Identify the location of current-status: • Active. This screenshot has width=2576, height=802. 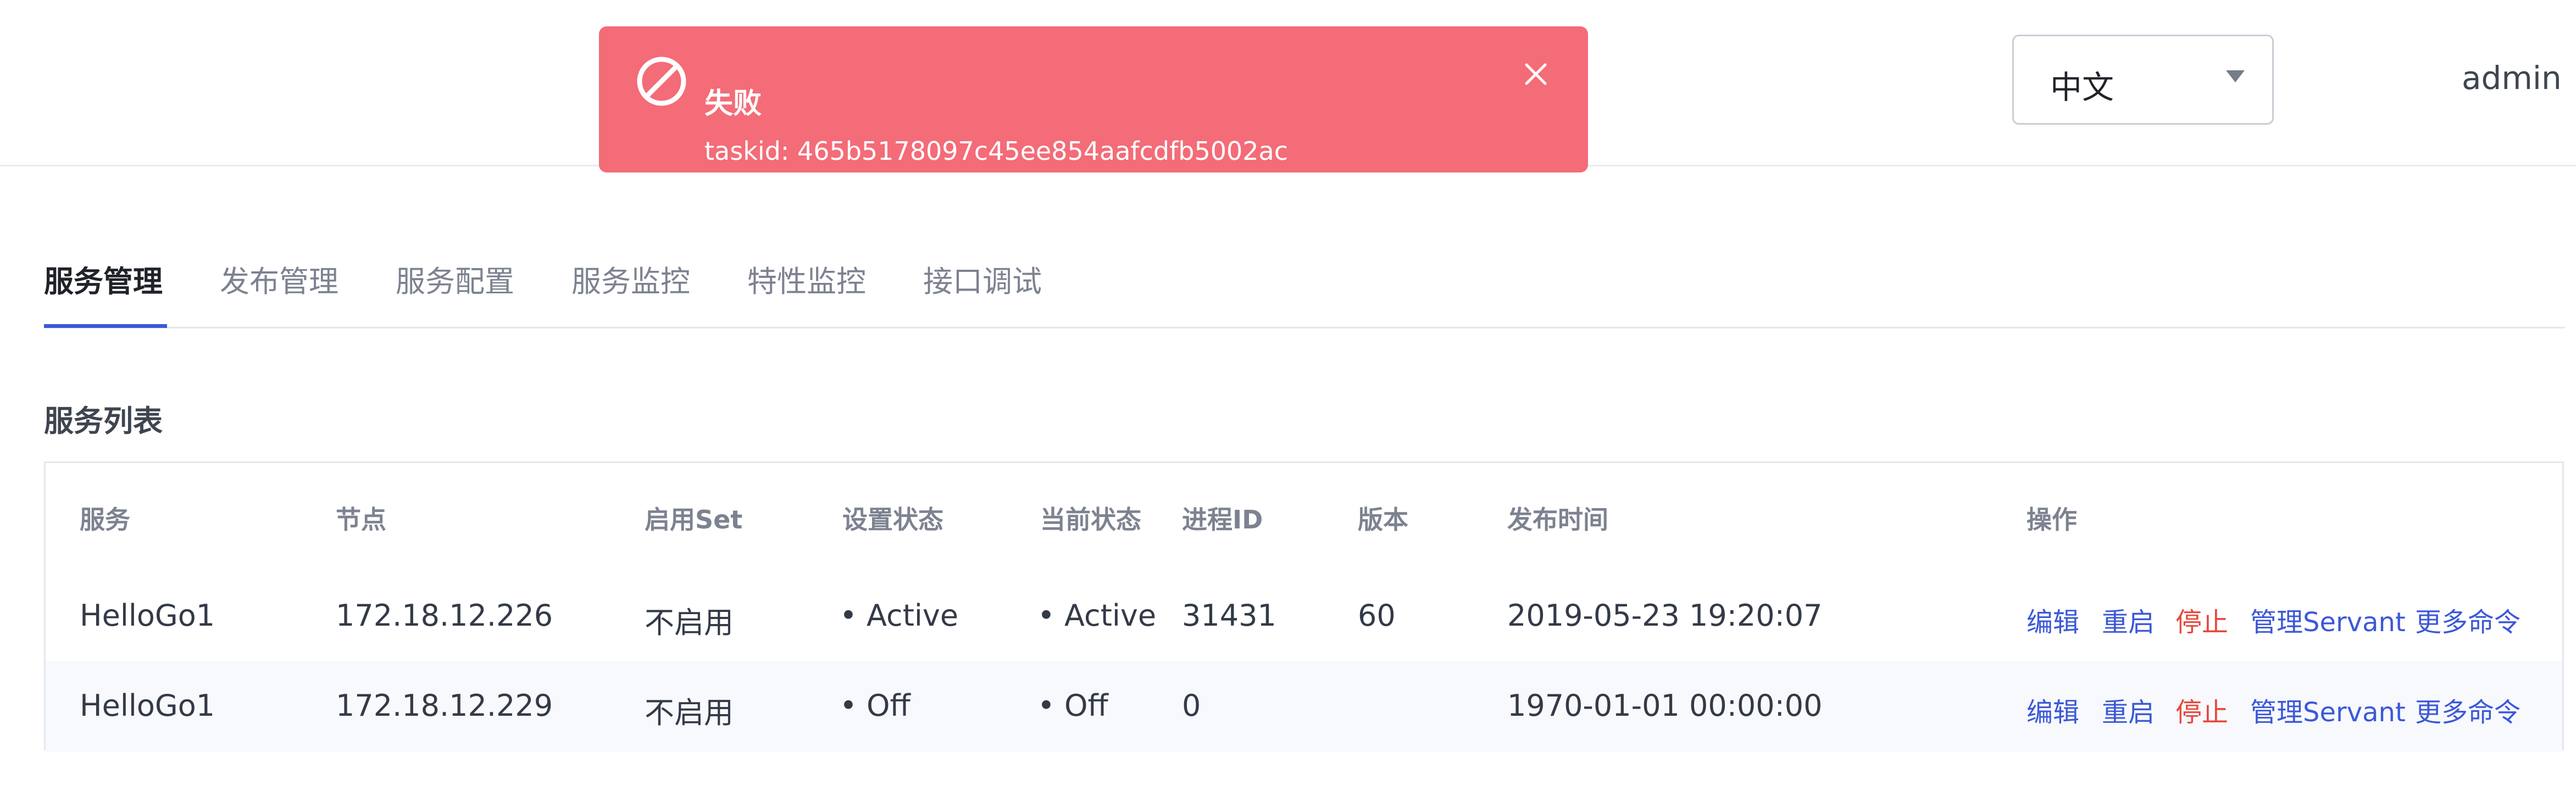
(1097, 616).